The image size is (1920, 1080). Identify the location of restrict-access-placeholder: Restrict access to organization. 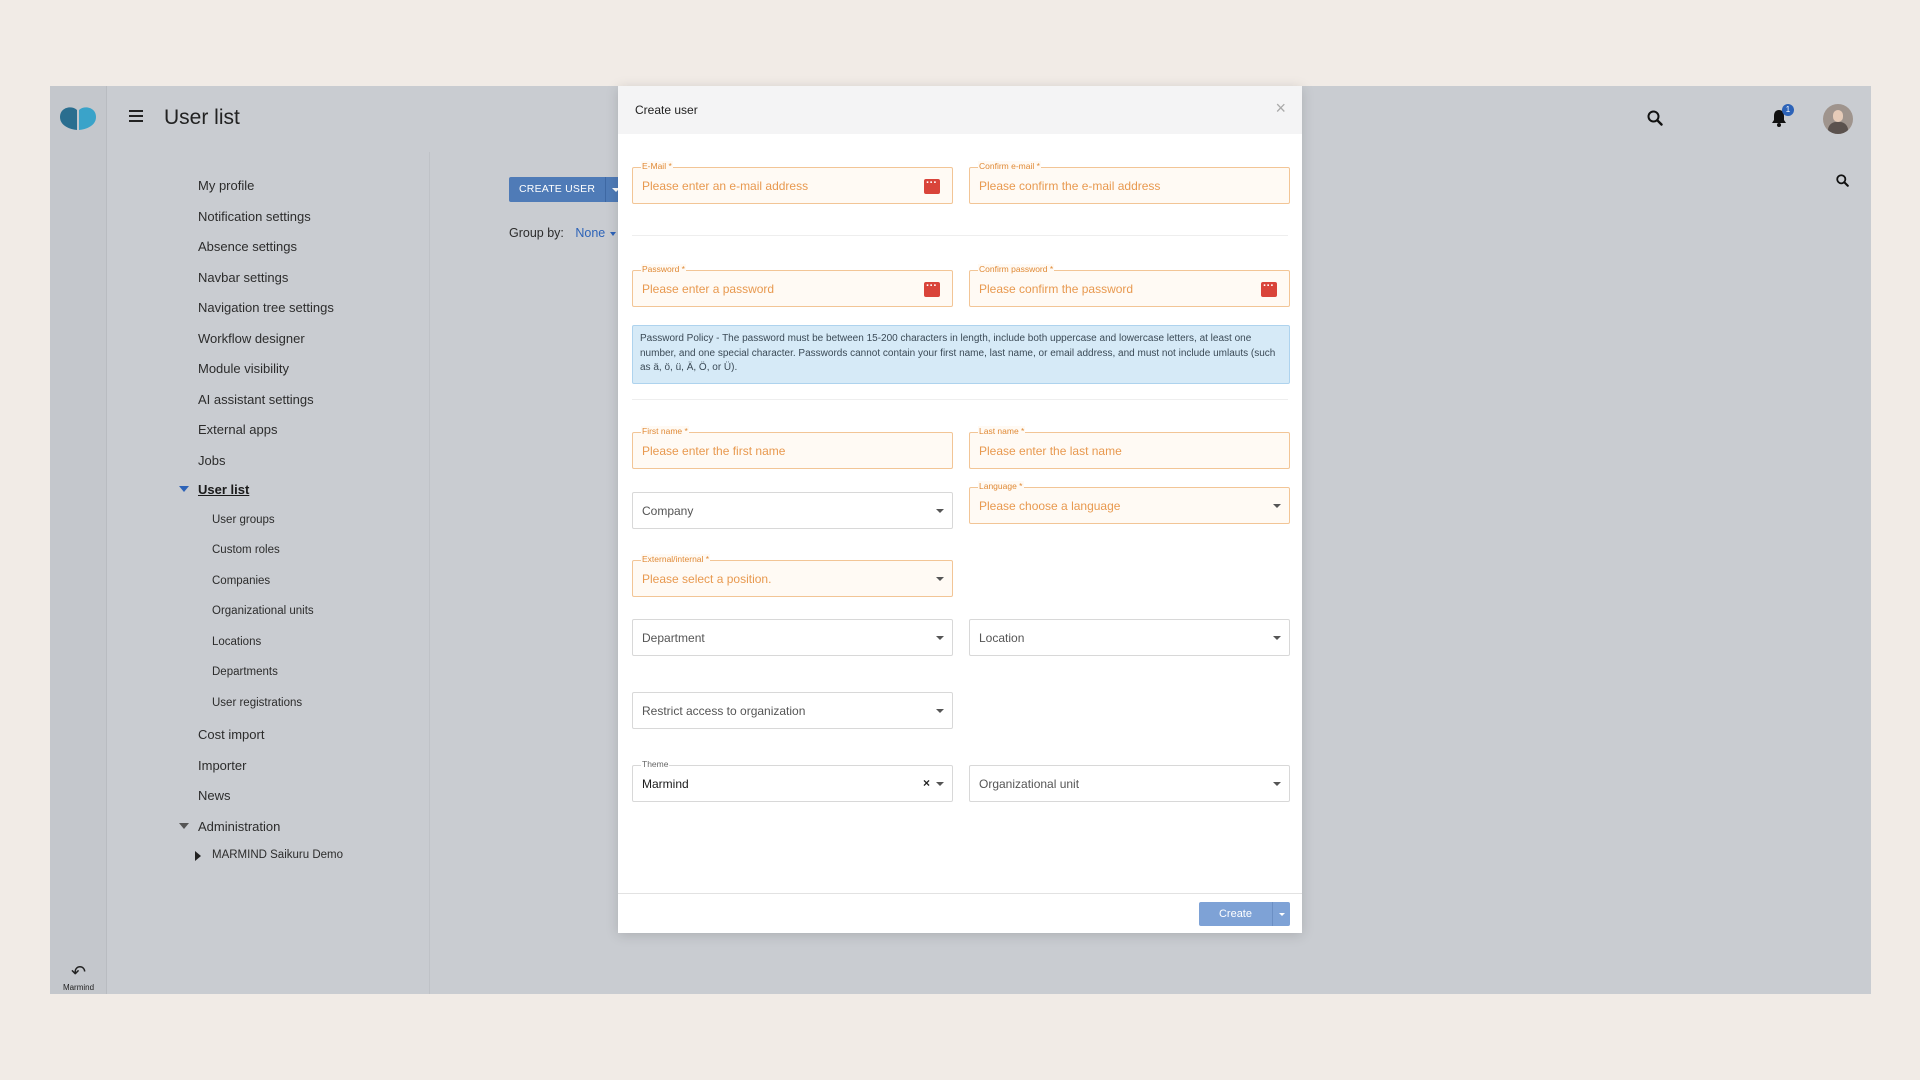
(724, 711).